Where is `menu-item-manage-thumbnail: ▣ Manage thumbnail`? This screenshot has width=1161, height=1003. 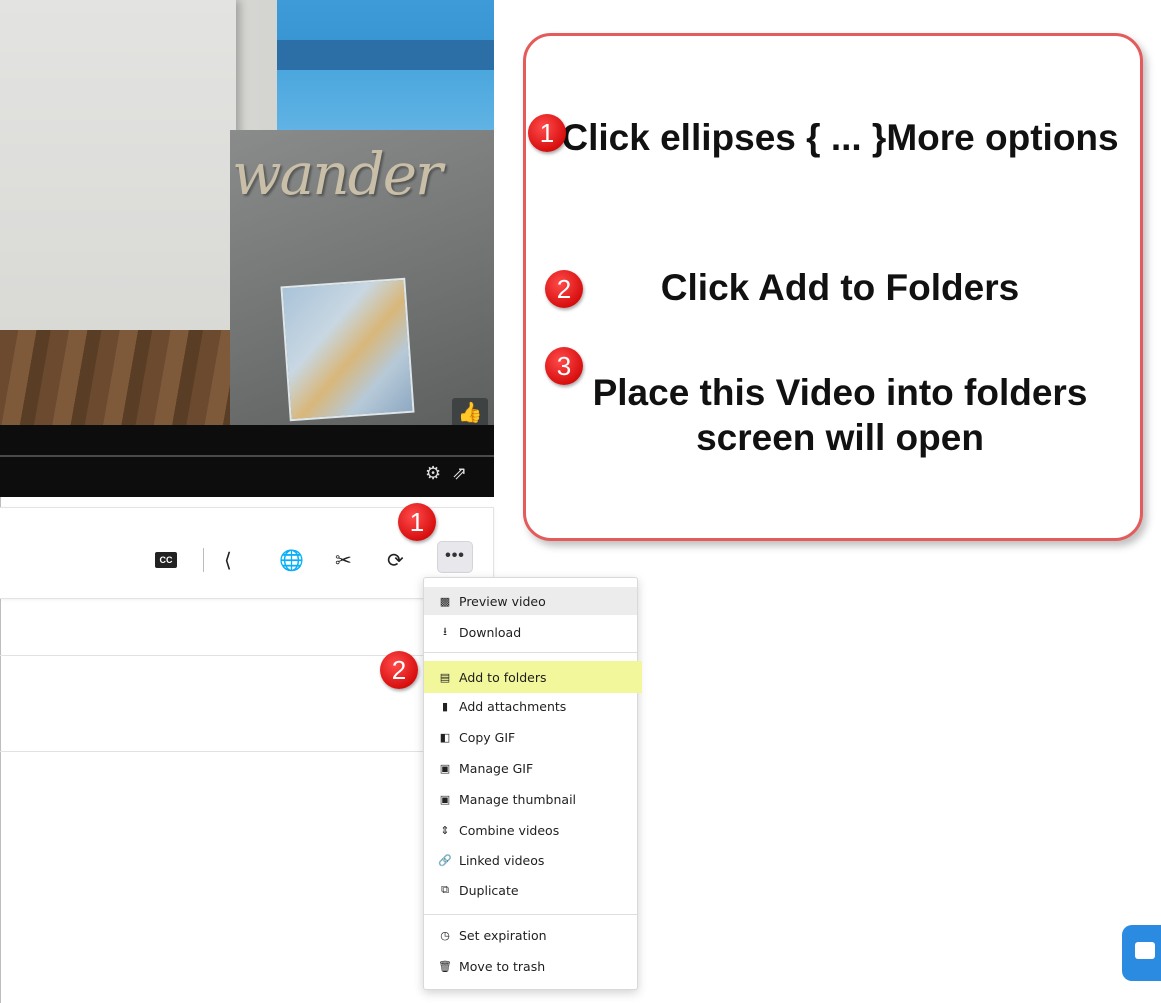
menu-item-manage-thumbnail: ▣ Manage thumbnail is located at coordinates (530, 799).